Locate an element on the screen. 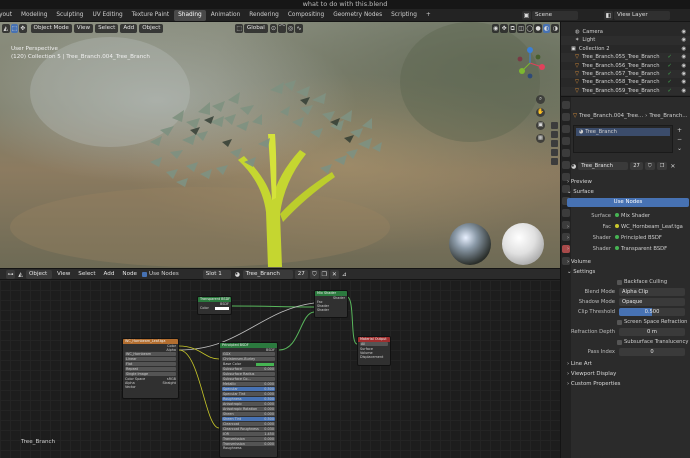  principled-input-row: Metallic 0.000 is located at coordinates (248, 384).